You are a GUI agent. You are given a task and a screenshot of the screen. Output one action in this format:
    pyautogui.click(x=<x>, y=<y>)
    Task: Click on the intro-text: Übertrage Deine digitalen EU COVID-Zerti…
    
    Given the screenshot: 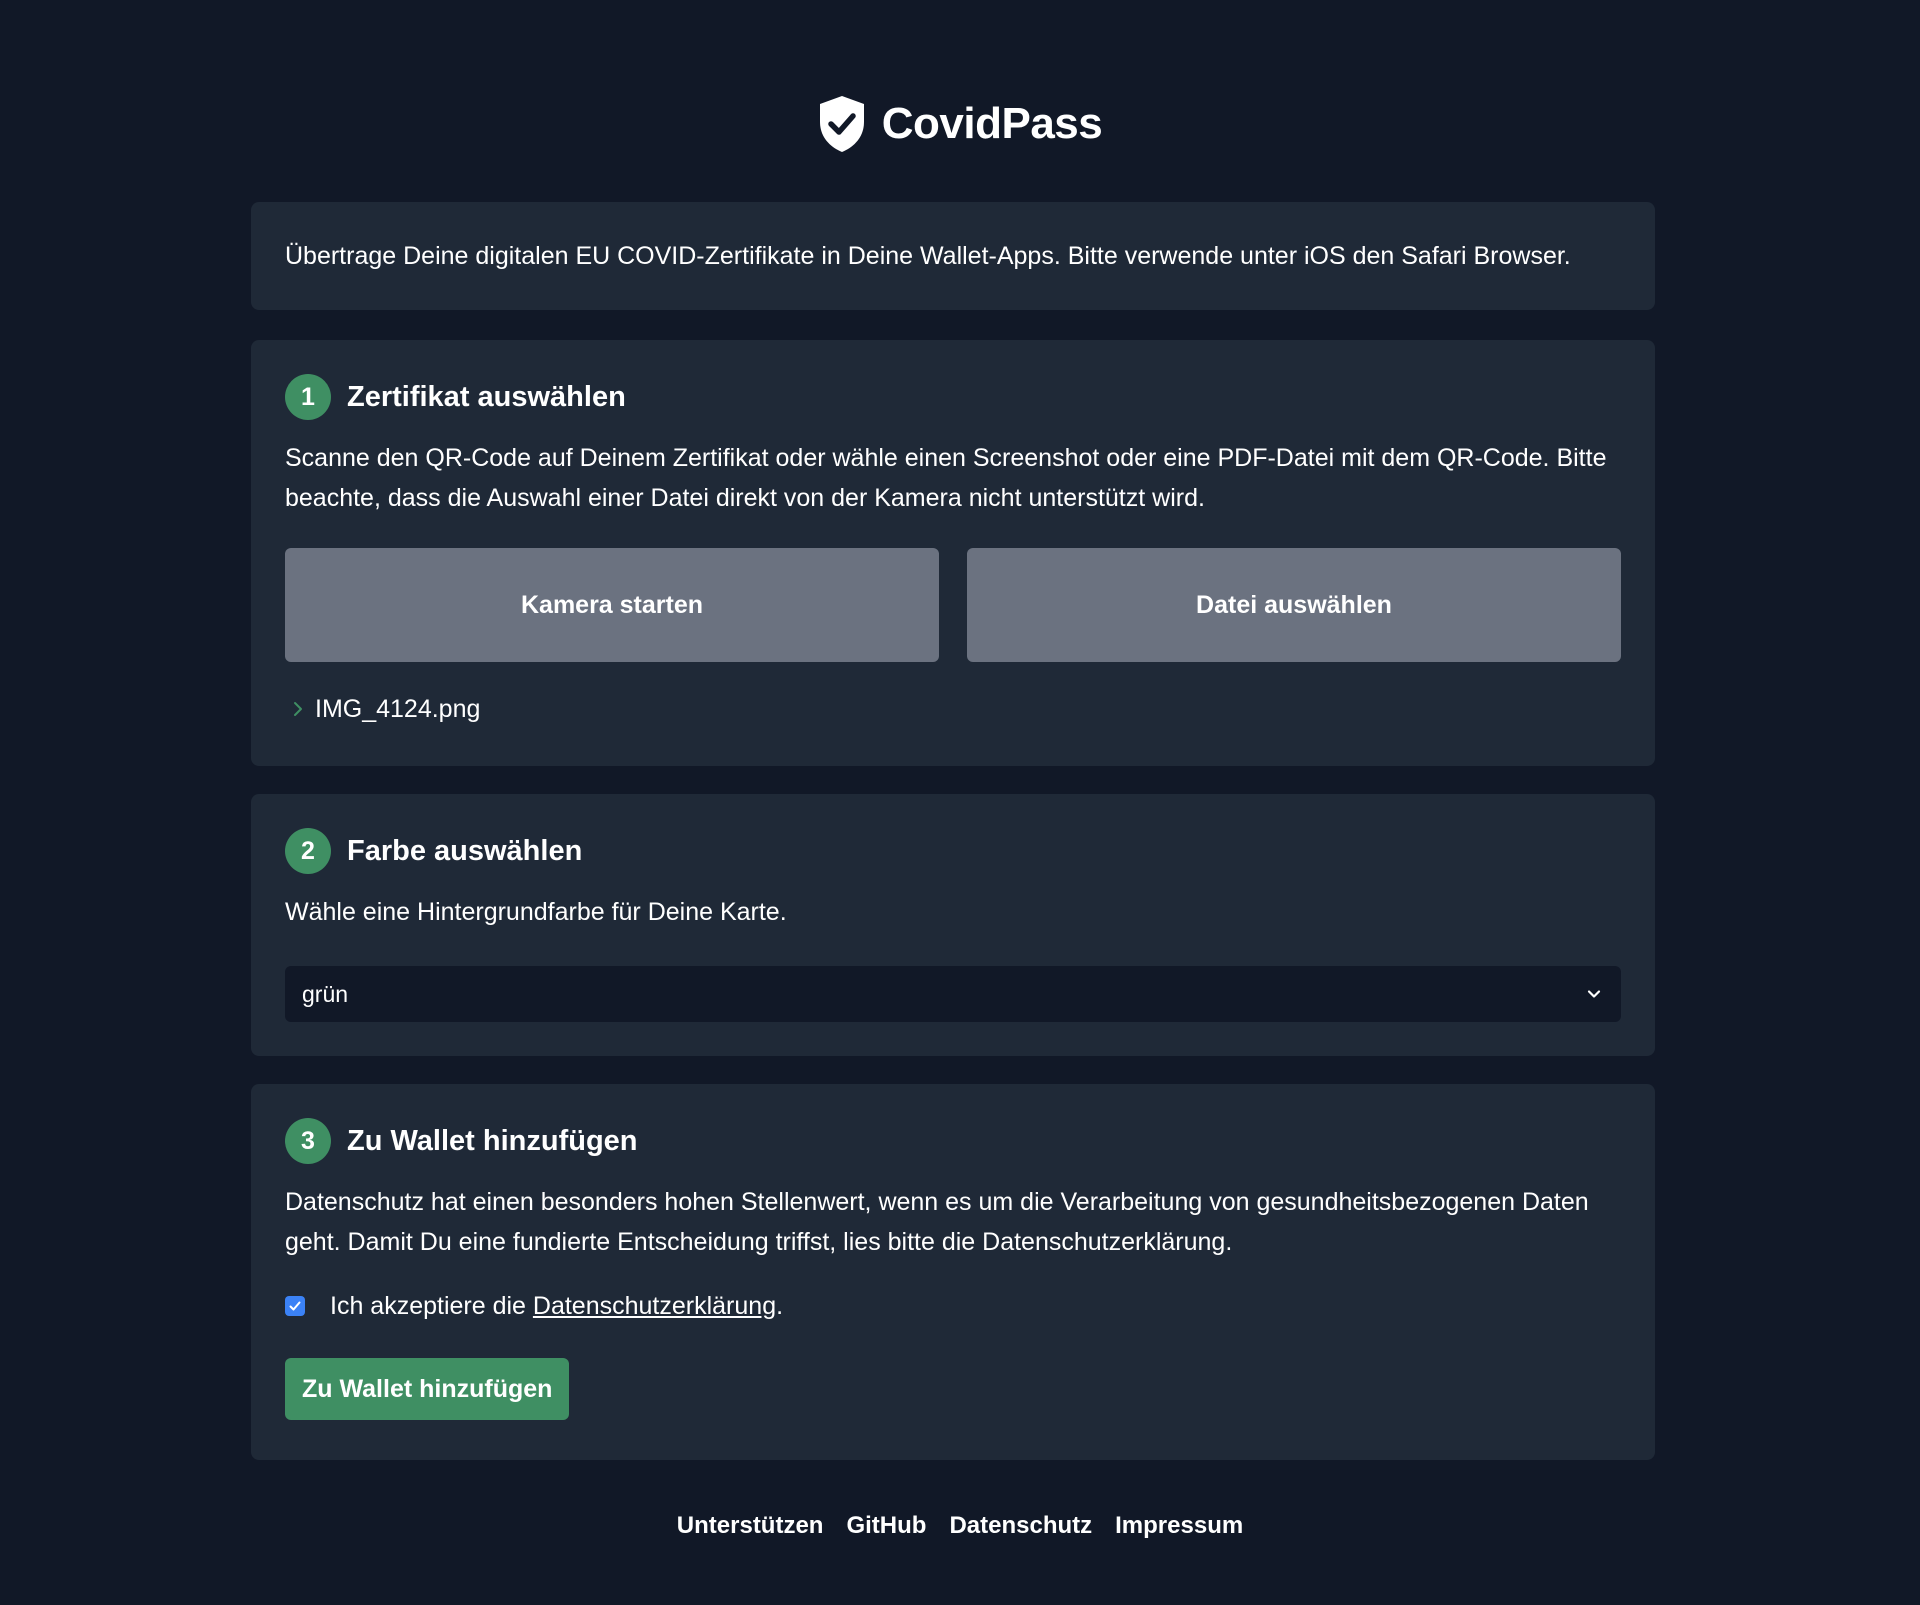 What is the action you would take?
    pyautogui.click(x=928, y=256)
    